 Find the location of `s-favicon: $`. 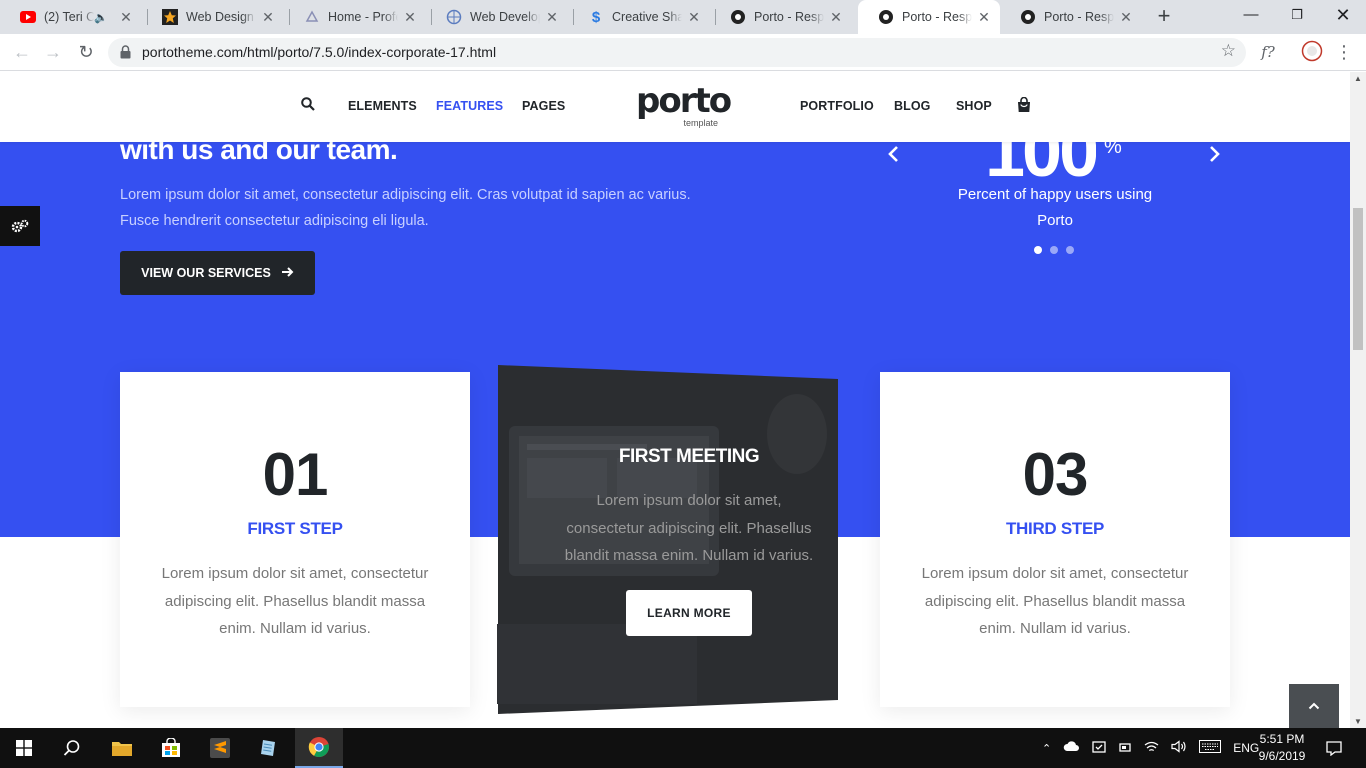

s-favicon: $ is located at coordinates (596, 17).